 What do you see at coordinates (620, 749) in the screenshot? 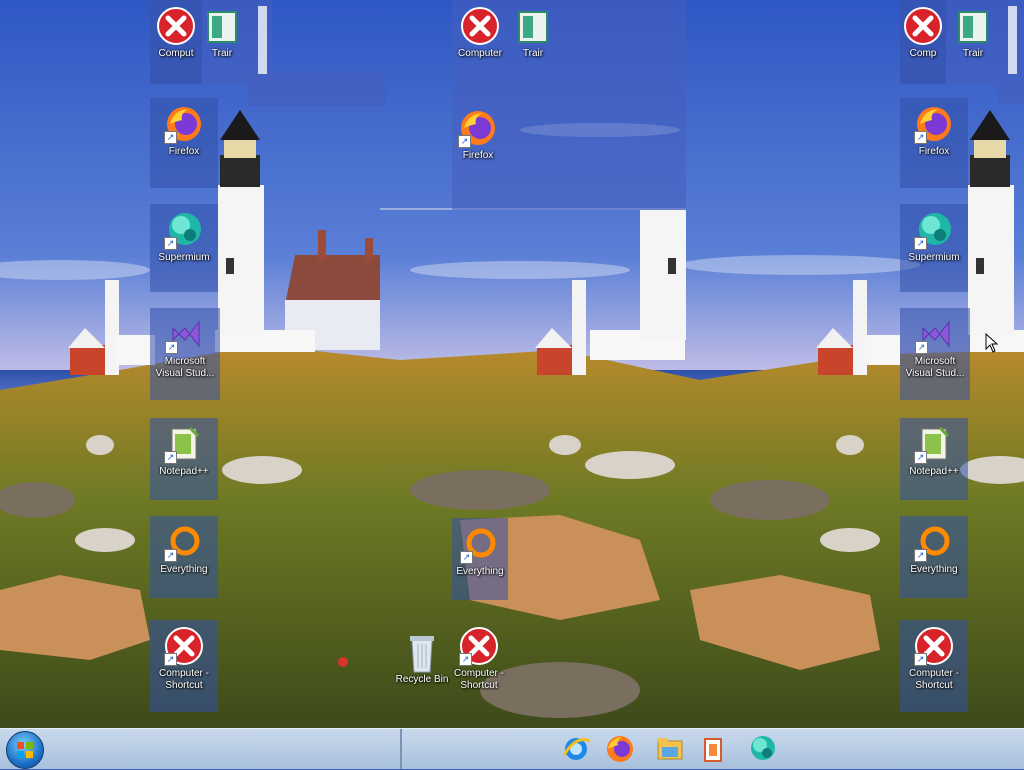
I see `taskbar-firefox-icon` at bounding box center [620, 749].